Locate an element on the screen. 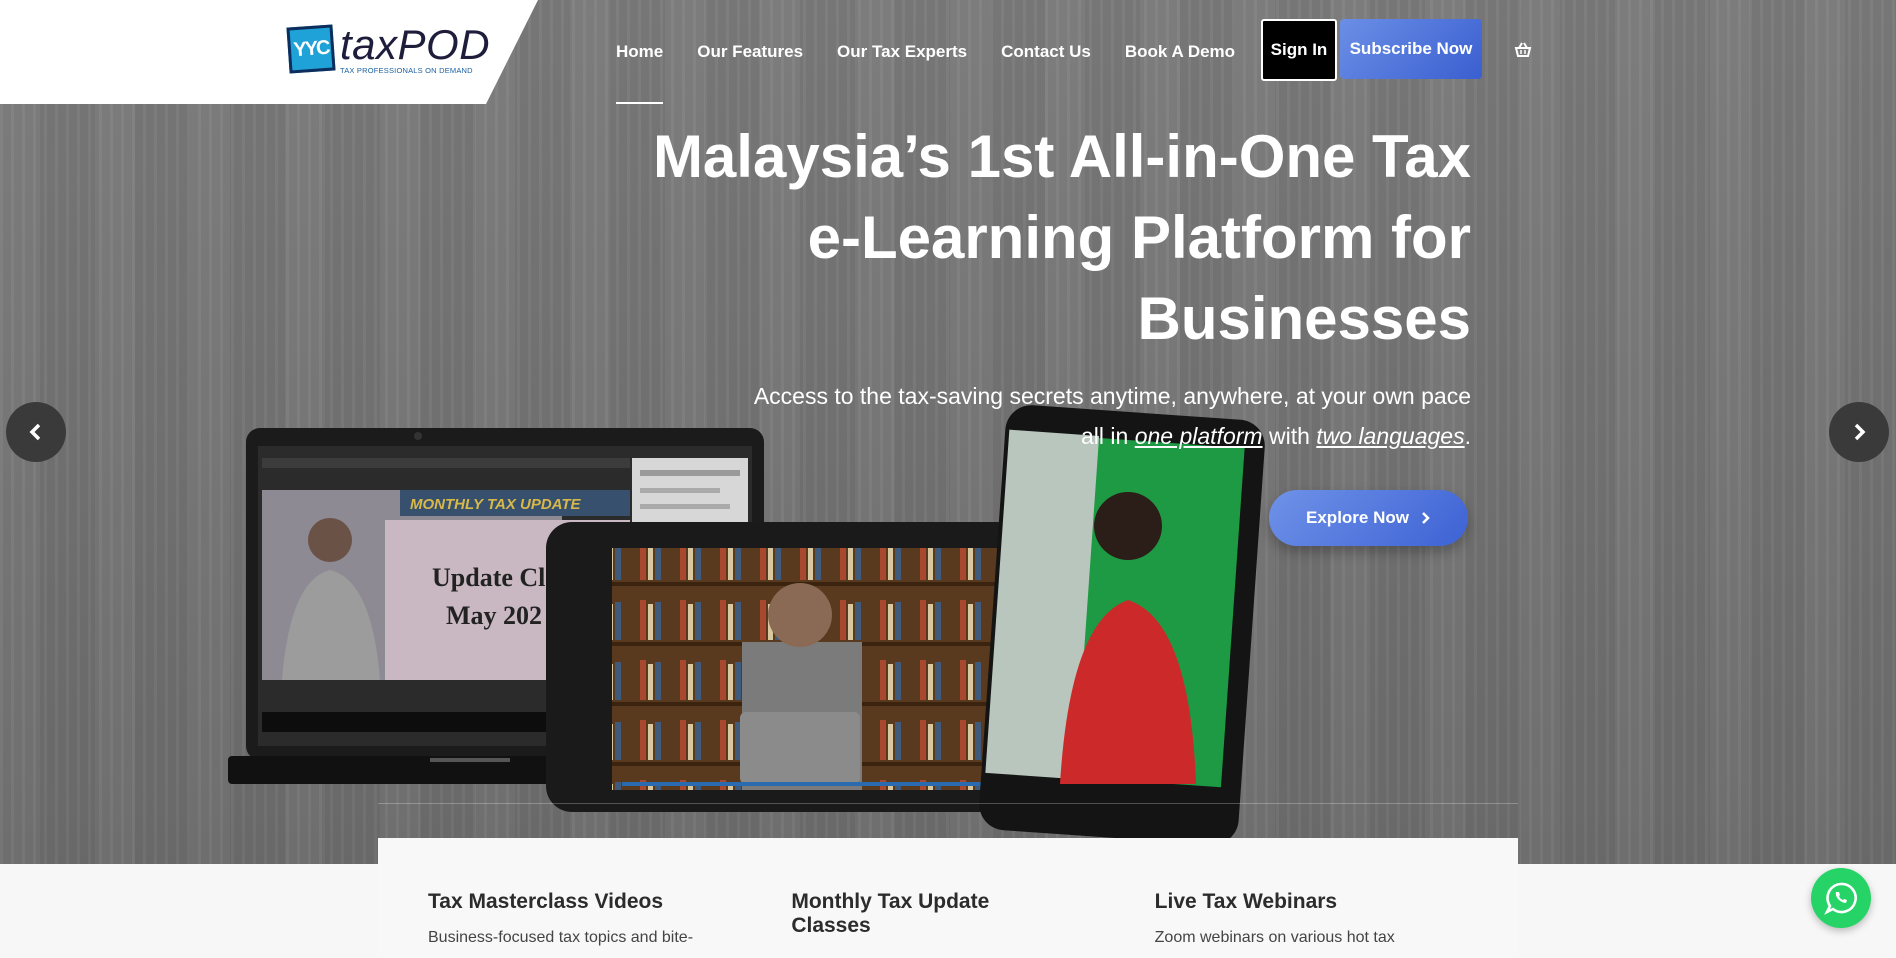 Image resolution: width=1896 pixels, height=958 pixels. hero-subtitle-text2: with is located at coordinates (1289, 436).